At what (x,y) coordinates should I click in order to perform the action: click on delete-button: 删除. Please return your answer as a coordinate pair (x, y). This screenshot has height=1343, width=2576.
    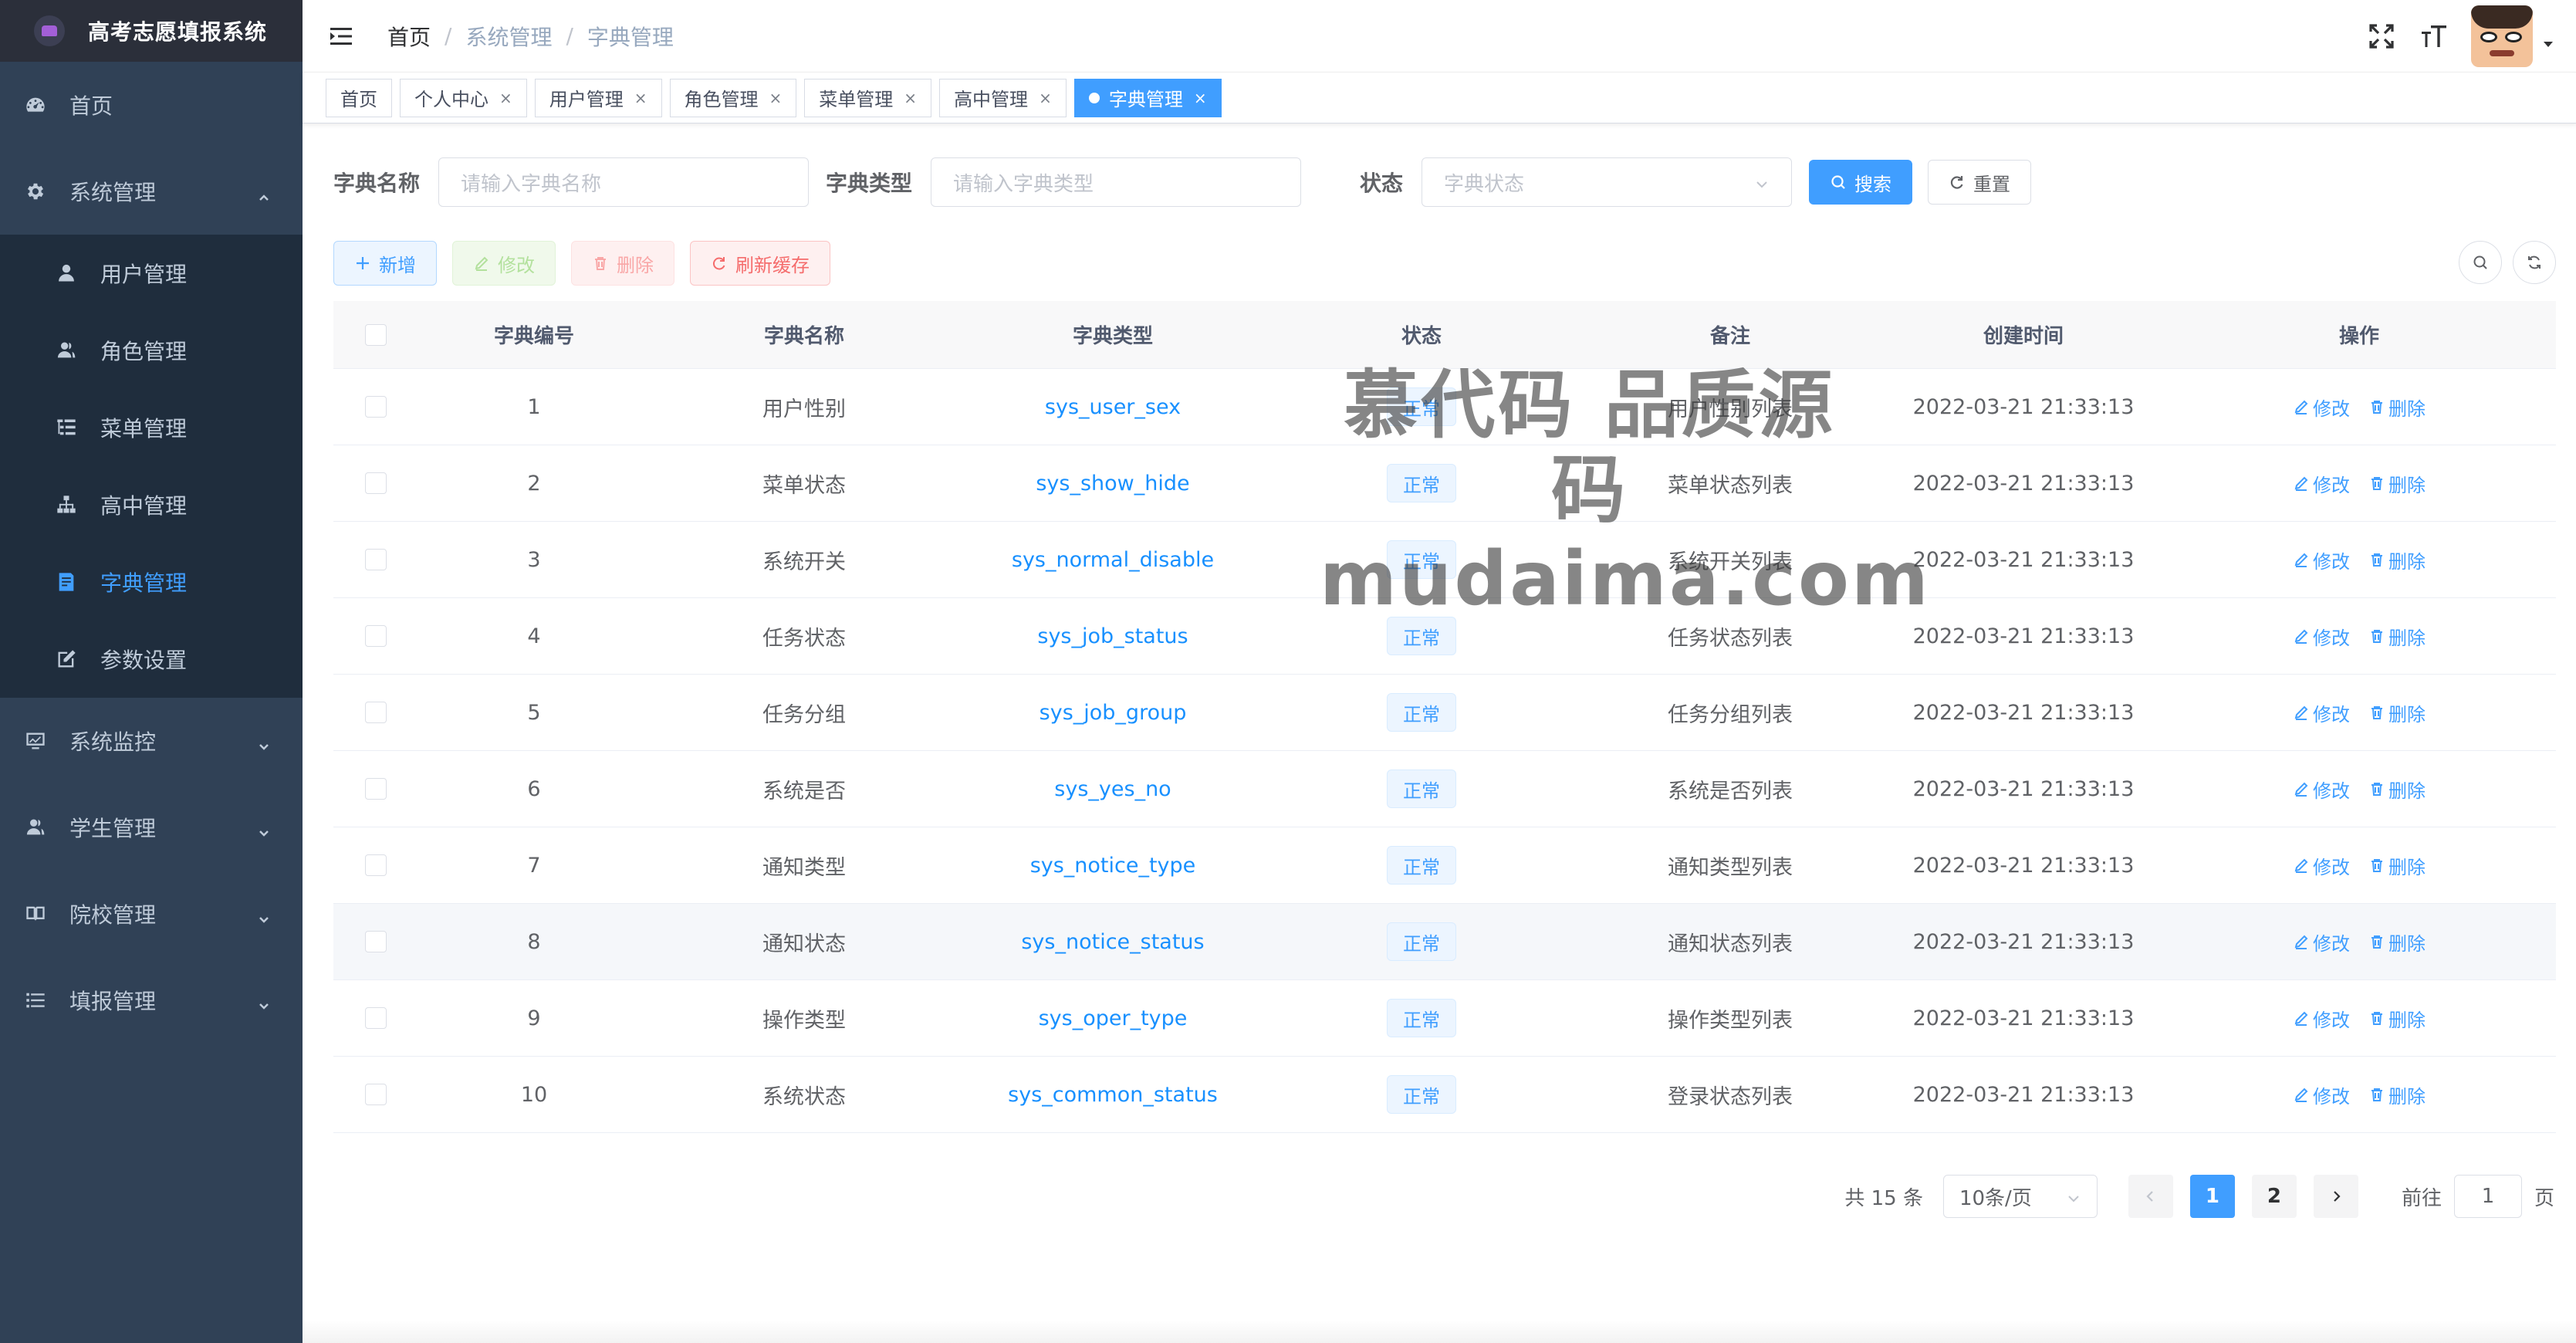
    Looking at the image, I should click on (622, 263).